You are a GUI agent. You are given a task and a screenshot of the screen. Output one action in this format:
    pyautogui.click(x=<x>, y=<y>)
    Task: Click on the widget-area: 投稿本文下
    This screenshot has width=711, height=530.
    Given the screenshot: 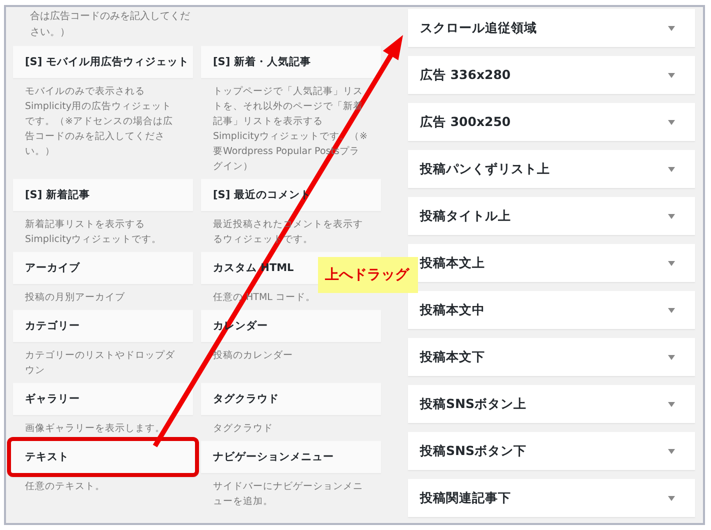 What is the action you would take?
    pyautogui.click(x=551, y=357)
    